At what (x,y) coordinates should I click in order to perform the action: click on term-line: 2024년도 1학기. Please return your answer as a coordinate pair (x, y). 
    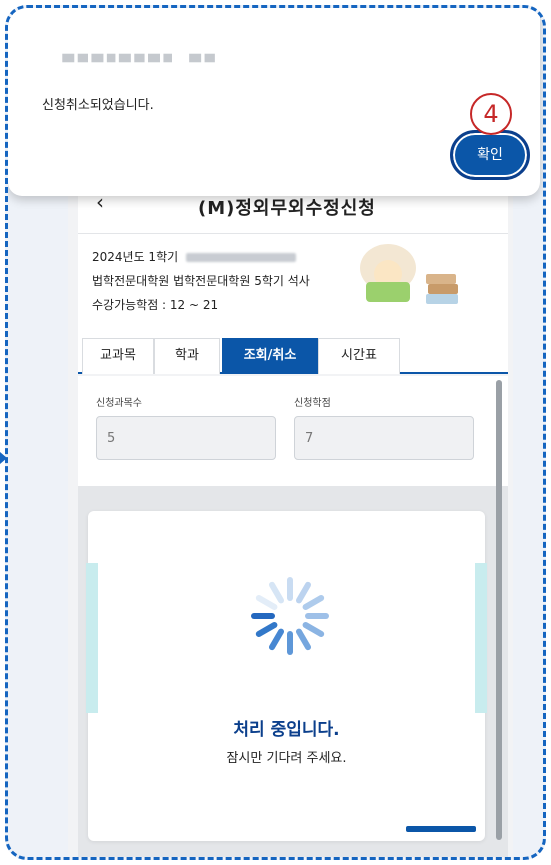
    Looking at the image, I should click on (194, 256).